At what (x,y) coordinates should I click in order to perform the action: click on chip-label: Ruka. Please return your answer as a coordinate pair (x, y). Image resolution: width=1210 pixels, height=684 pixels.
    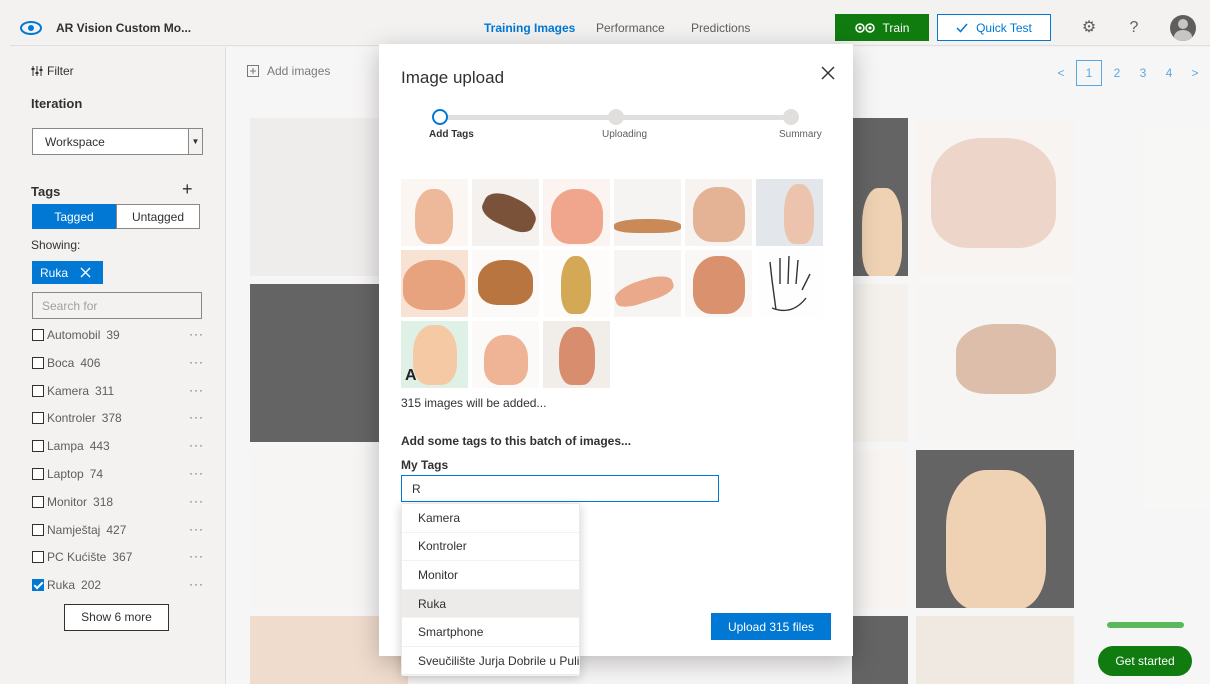
    Looking at the image, I should click on (54, 272).